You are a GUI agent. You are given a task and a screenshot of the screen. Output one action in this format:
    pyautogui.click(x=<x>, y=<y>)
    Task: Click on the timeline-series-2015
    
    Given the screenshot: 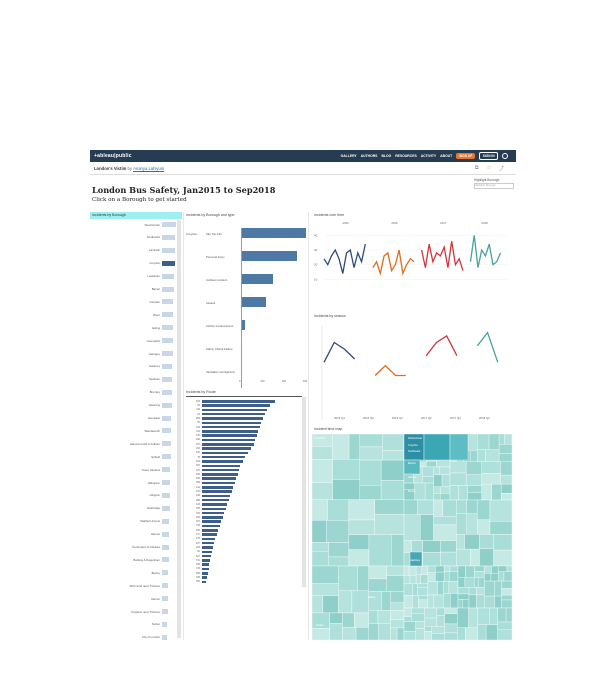 What is the action you would take?
    pyautogui.click(x=344, y=258)
    